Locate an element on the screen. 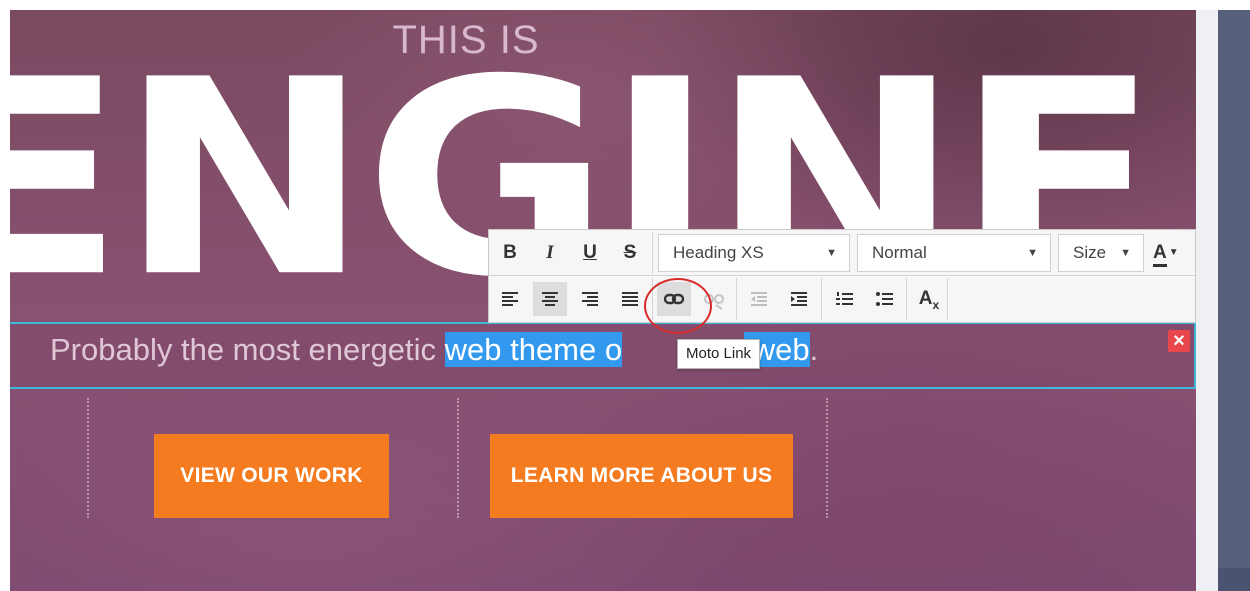 This screenshot has height=591, width=1250. font-size-select: Size ▼ is located at coordinates (1101, 253).